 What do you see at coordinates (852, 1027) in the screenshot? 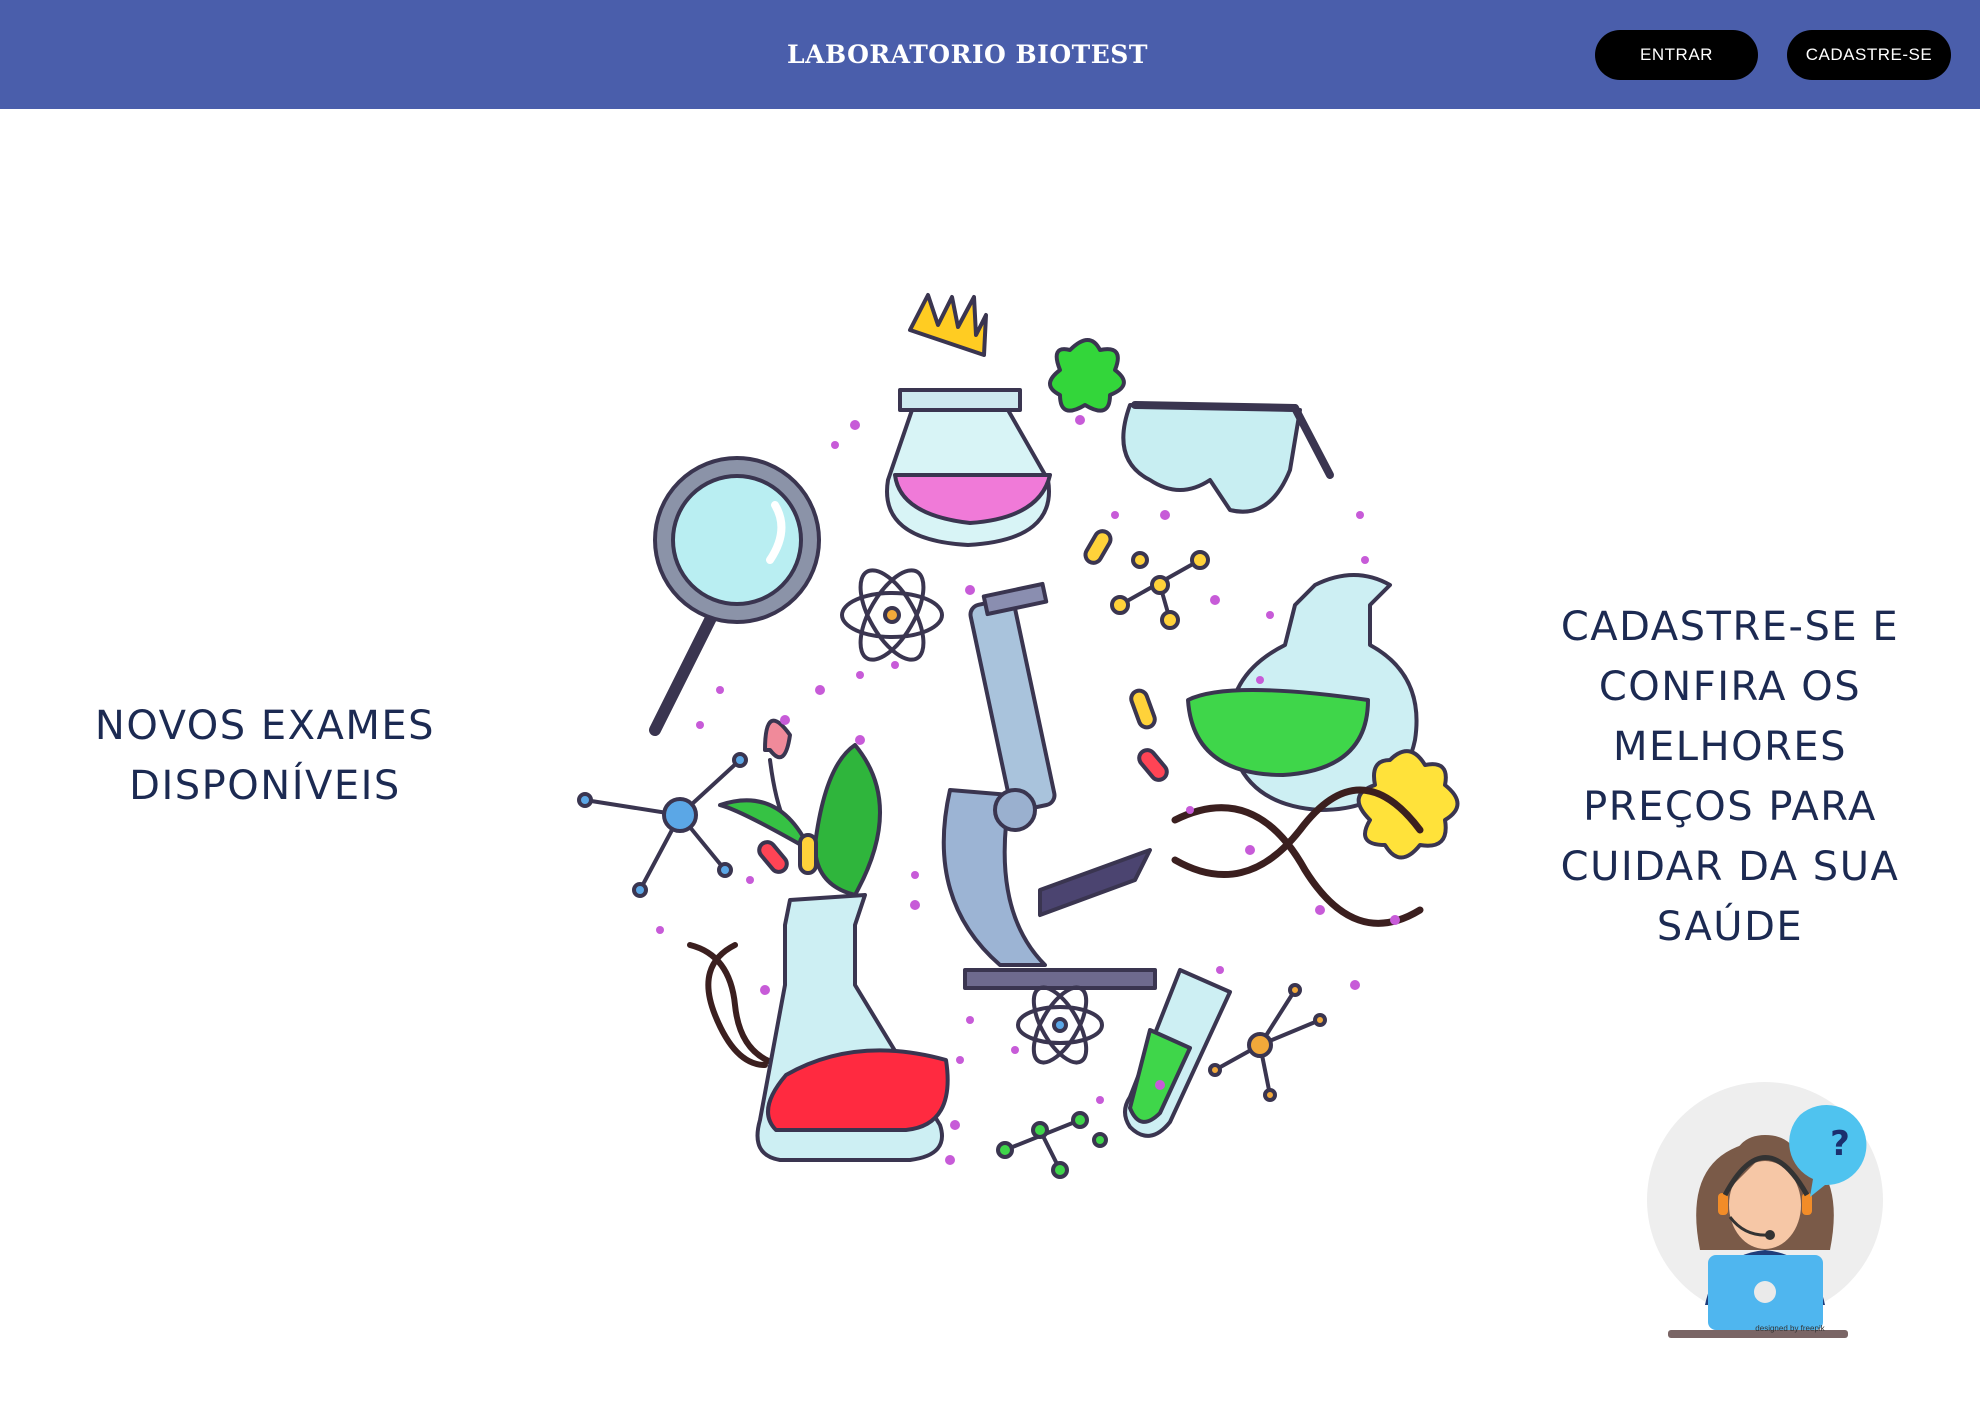
I see `conical-flask-icon` at bounding box center [852, 1027].